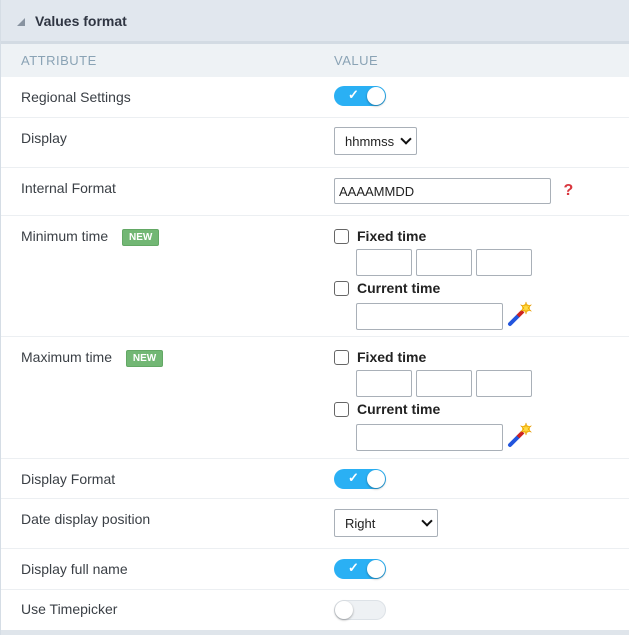 The height and width of the screenshot is (635, 629). I want to click on display-format-toggle: ✓, so click(360, 479).